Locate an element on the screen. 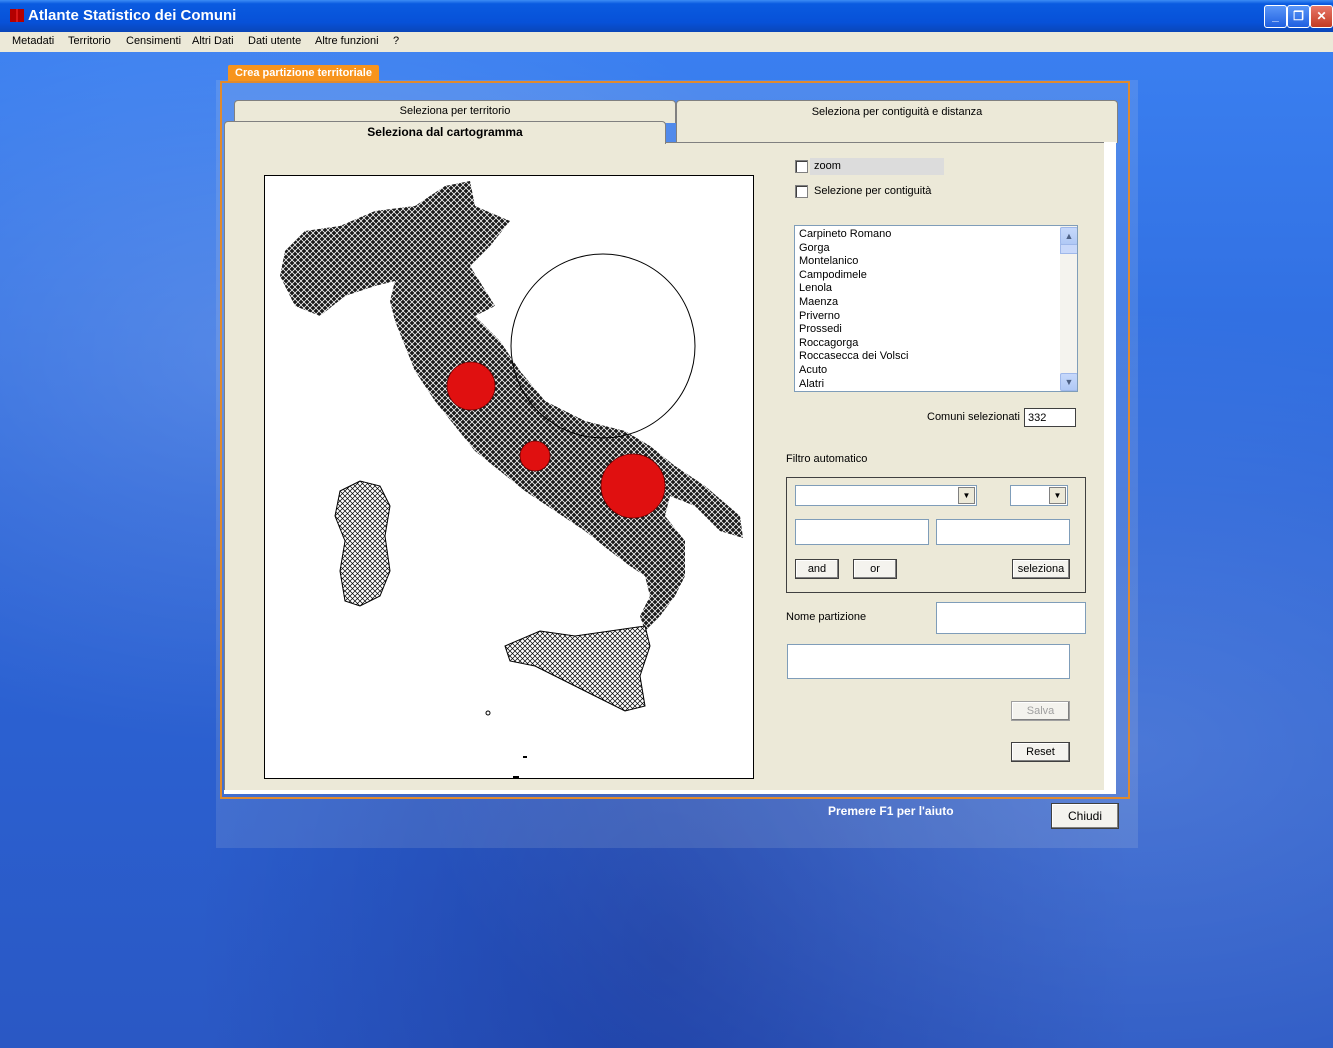  and-button: and is located at coordinates (817, 569).